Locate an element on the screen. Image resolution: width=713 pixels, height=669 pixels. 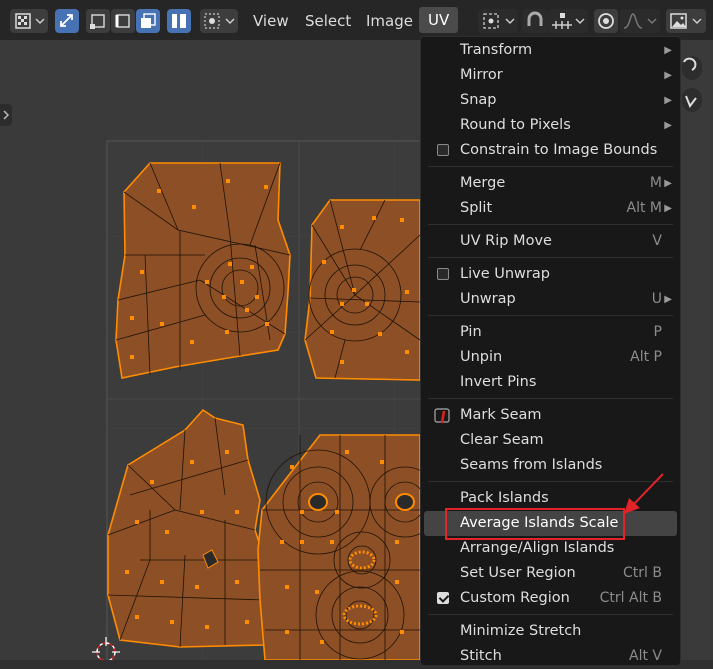
menu-item-label: Seams from Islands is located at coordinates (531, 465).